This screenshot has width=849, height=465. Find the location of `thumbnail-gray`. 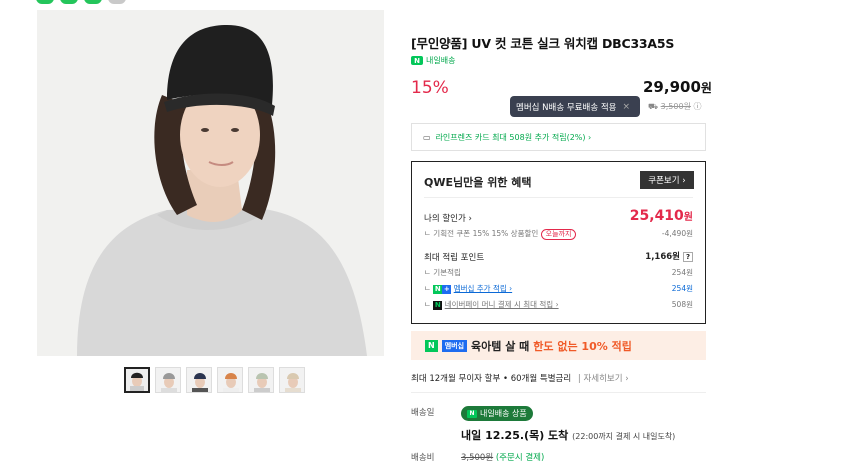

thumbnail-gray is located at coordinates (168, 380).